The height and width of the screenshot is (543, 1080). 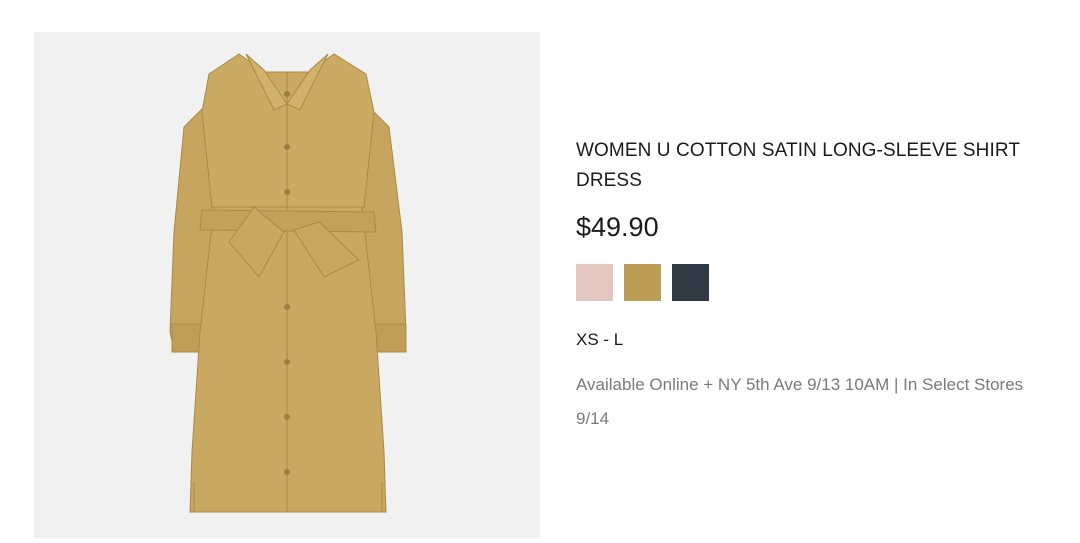 I want to click on color-swatches, so click(x=816, y=282).